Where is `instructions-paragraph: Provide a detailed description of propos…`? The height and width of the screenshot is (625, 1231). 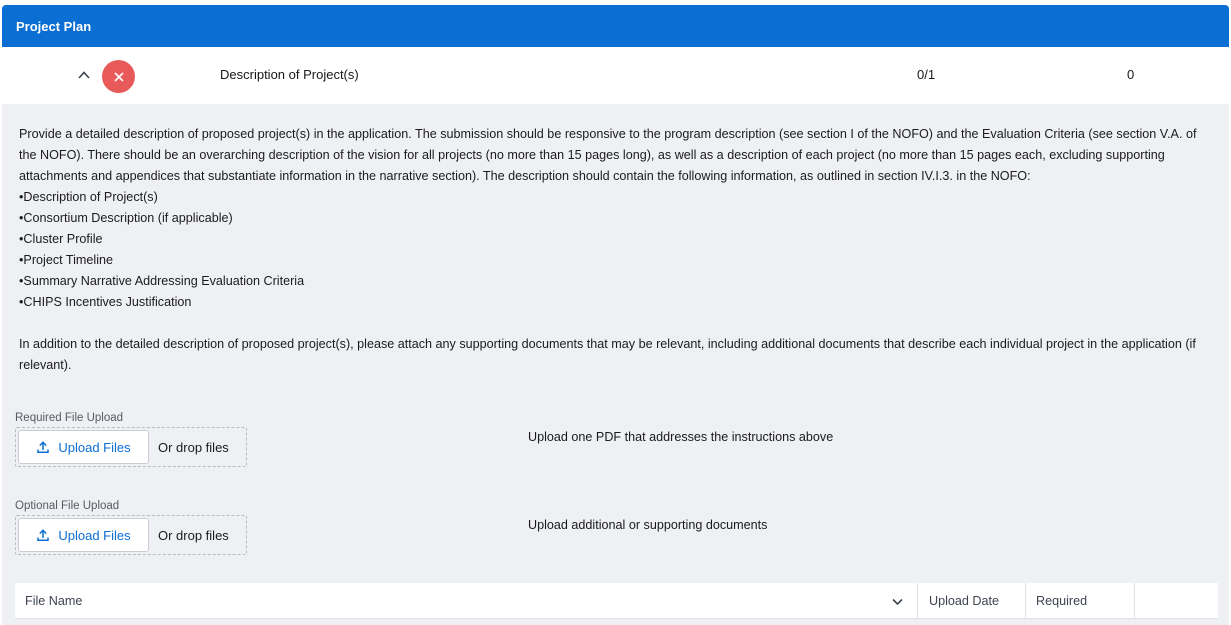
instructions-paragraph: Provide a detailed description of propos… is located at coordinates (608, 155).